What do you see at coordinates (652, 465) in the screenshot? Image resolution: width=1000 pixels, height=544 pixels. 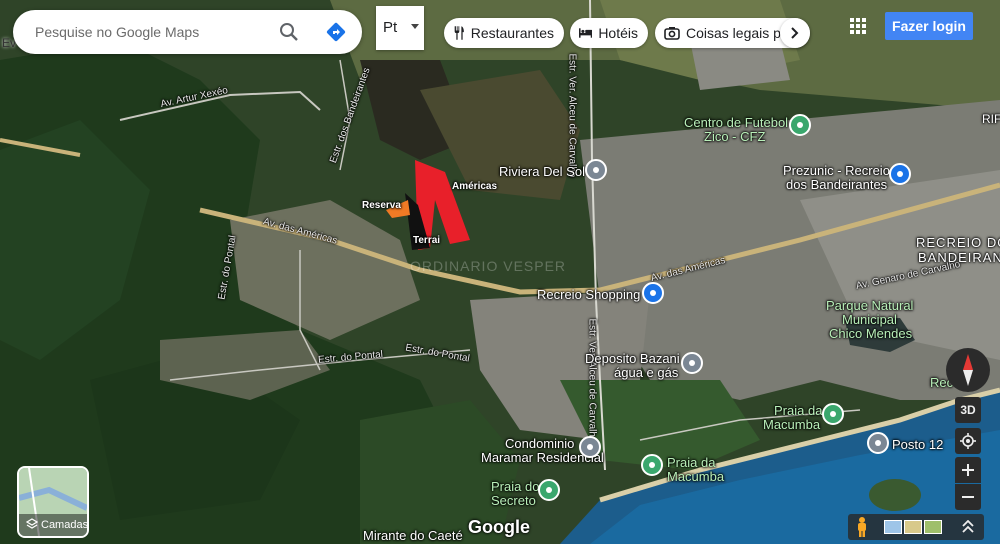 I see `poi-pin-praia-macumba-bottom` at bounding box center [652, 465].